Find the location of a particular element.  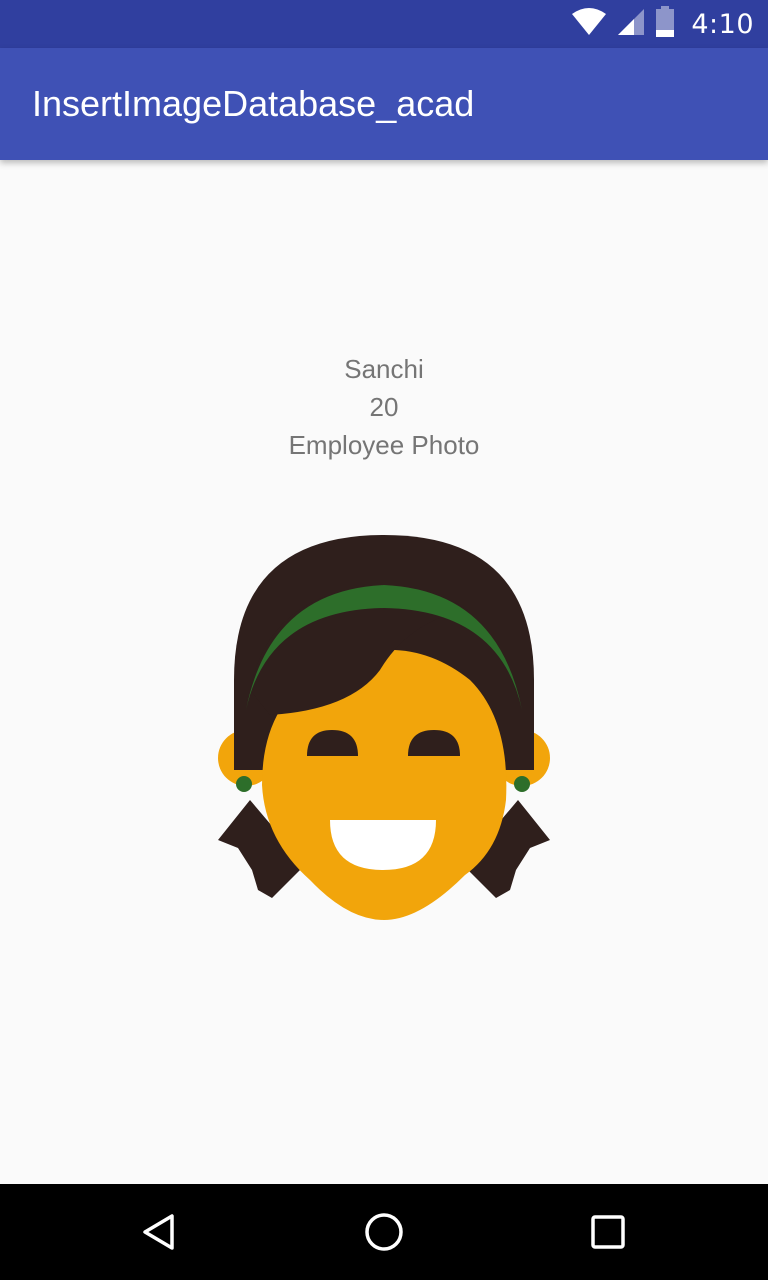

wifi-icon is located at coordinates (589, 24).